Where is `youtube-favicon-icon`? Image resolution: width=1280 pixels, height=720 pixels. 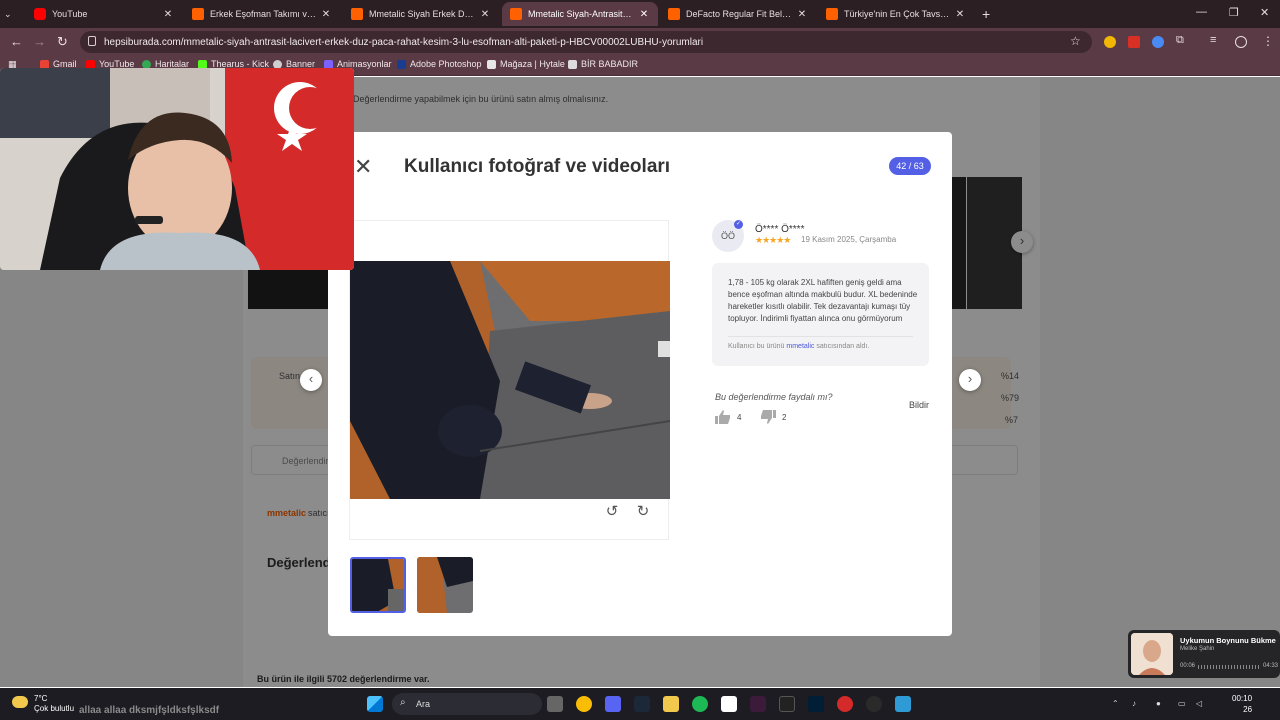
youtube-favicon-icon is located at coordinates (40, 14).